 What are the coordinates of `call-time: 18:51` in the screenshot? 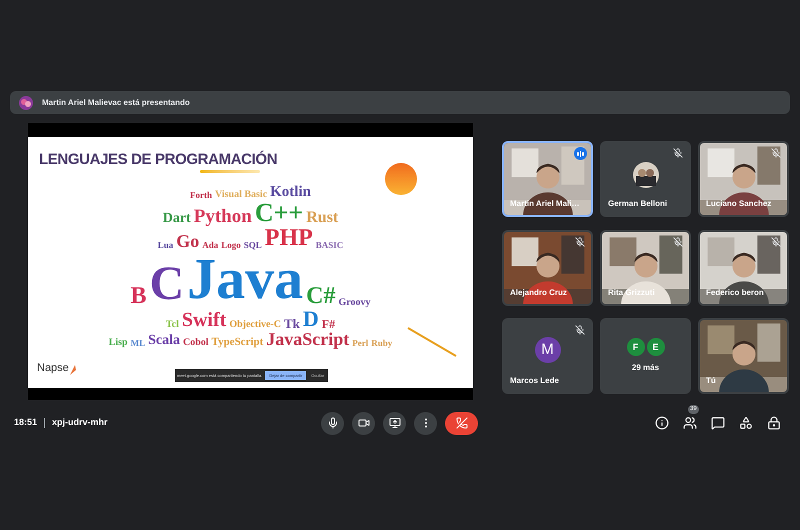 It's located at (26, 423).